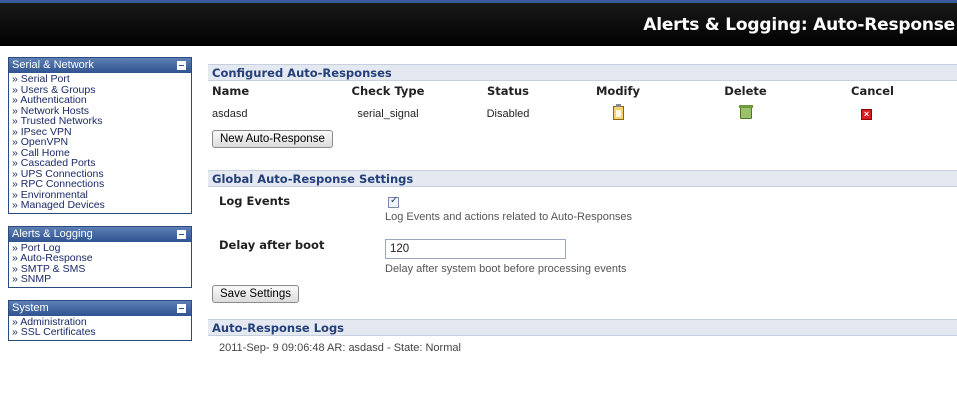 The image size is (957, 401). I want to click on close-icon: ×, so click(866, 114).